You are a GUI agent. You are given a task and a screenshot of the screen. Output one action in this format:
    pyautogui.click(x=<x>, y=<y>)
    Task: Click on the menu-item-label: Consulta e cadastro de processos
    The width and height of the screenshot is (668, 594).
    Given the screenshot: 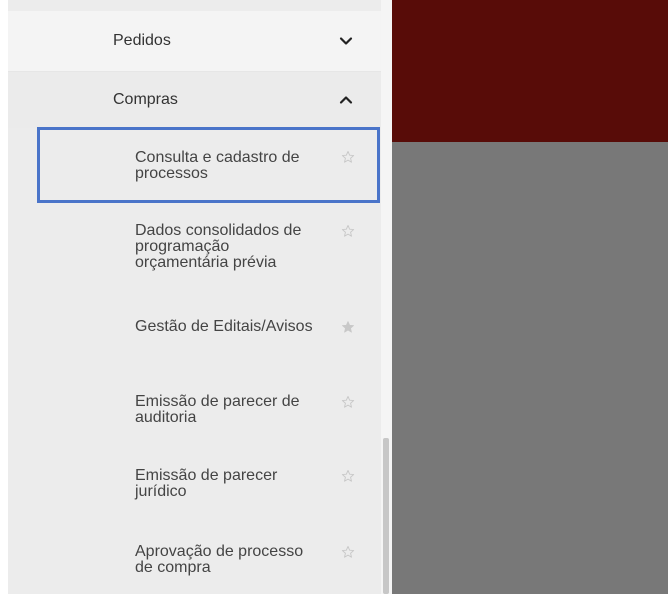 What is the action you would take?
    pyautogui.click(x=217, y=165)
    